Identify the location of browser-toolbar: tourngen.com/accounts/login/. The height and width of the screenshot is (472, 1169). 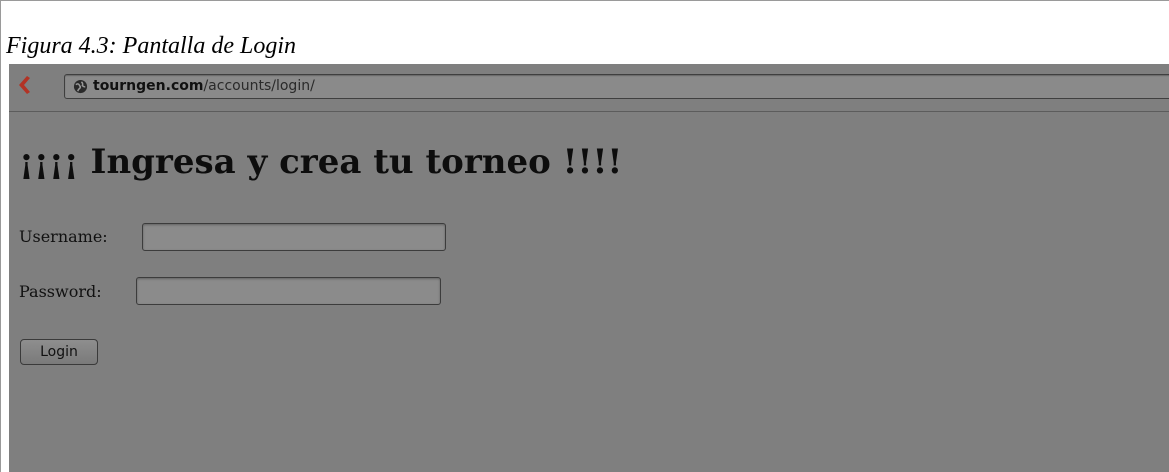
(589, 88).